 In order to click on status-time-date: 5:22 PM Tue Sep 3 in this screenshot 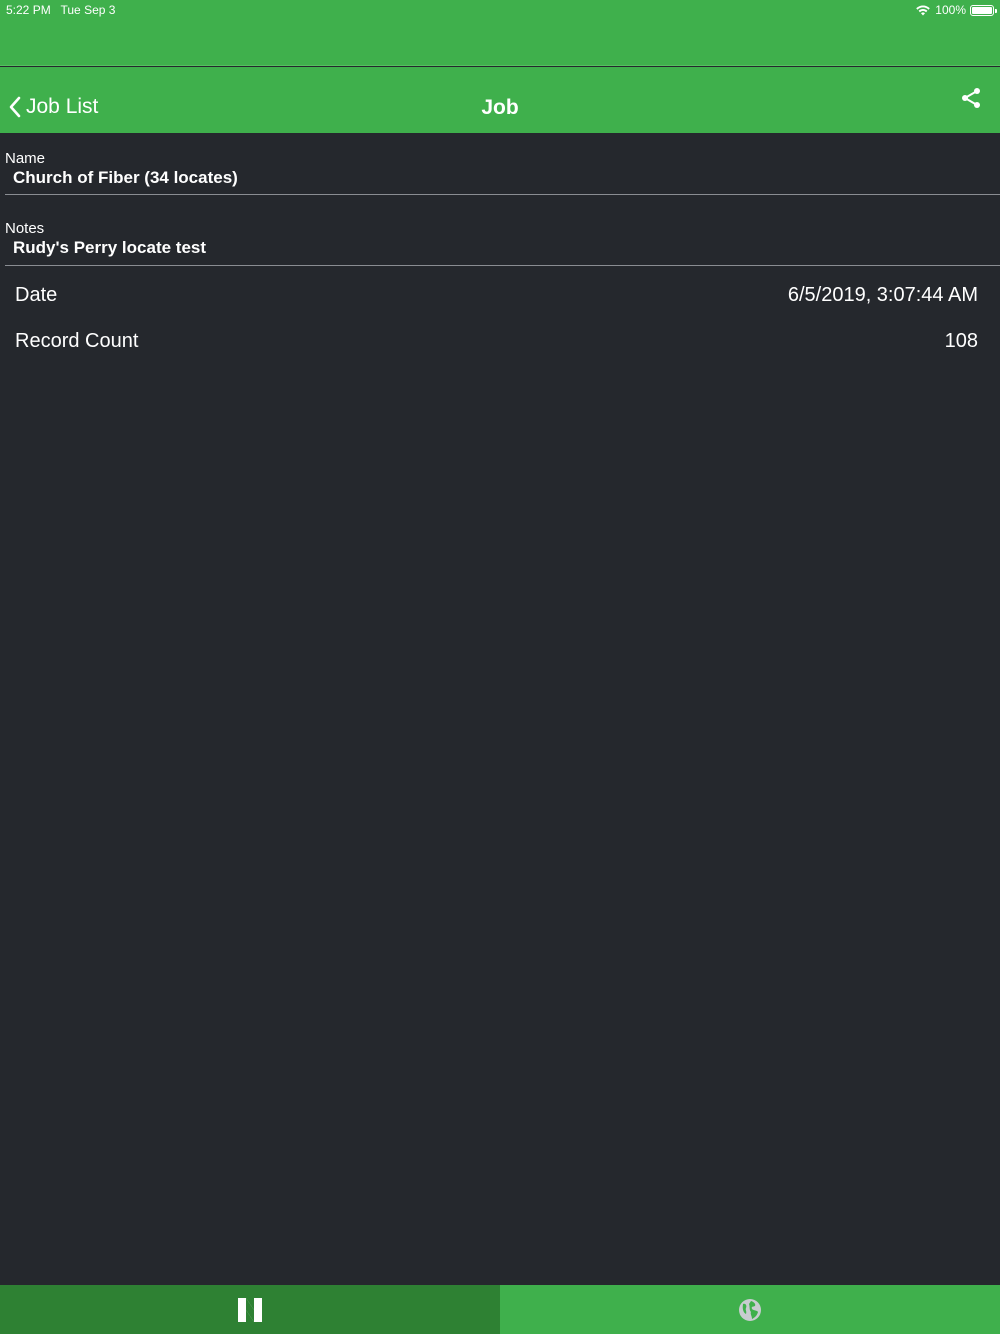, I will do `click(60, 10)`.